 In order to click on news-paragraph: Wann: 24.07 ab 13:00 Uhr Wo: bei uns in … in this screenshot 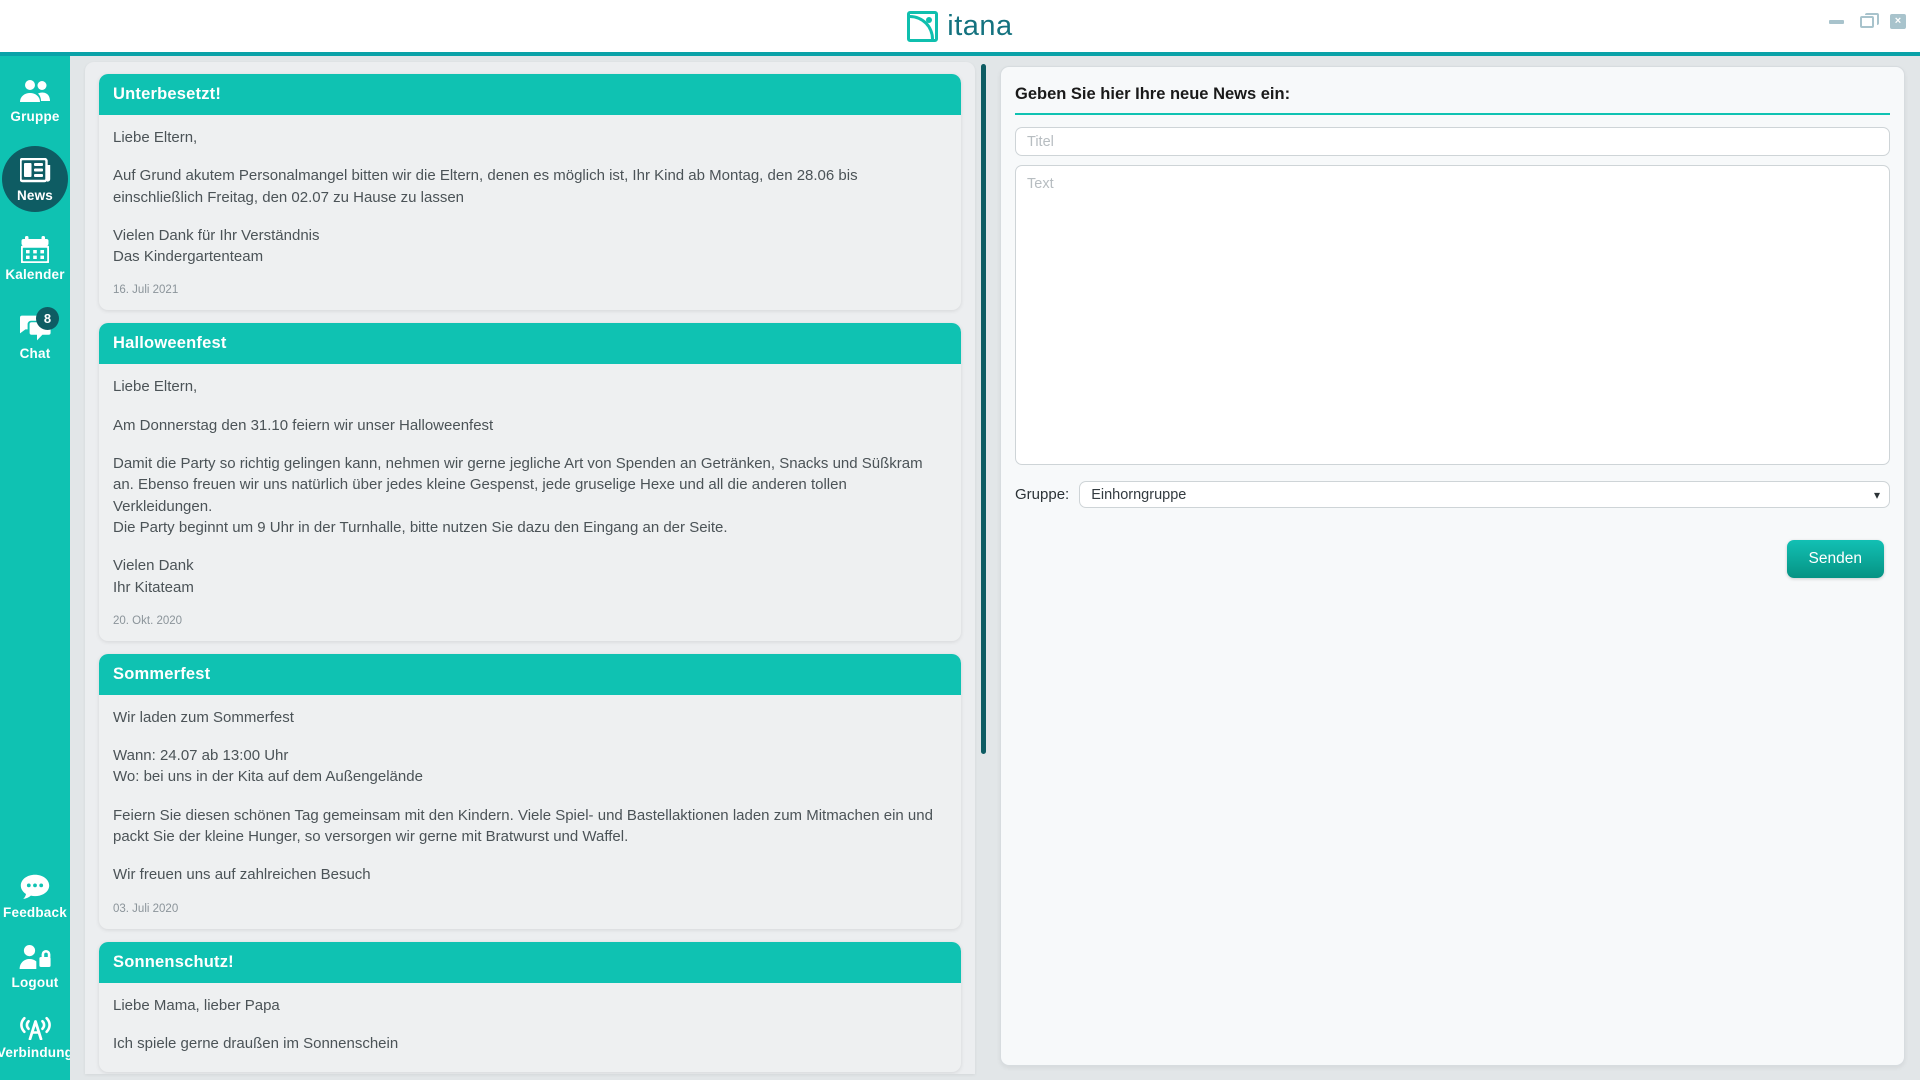, I will do `click(268, 766)`.